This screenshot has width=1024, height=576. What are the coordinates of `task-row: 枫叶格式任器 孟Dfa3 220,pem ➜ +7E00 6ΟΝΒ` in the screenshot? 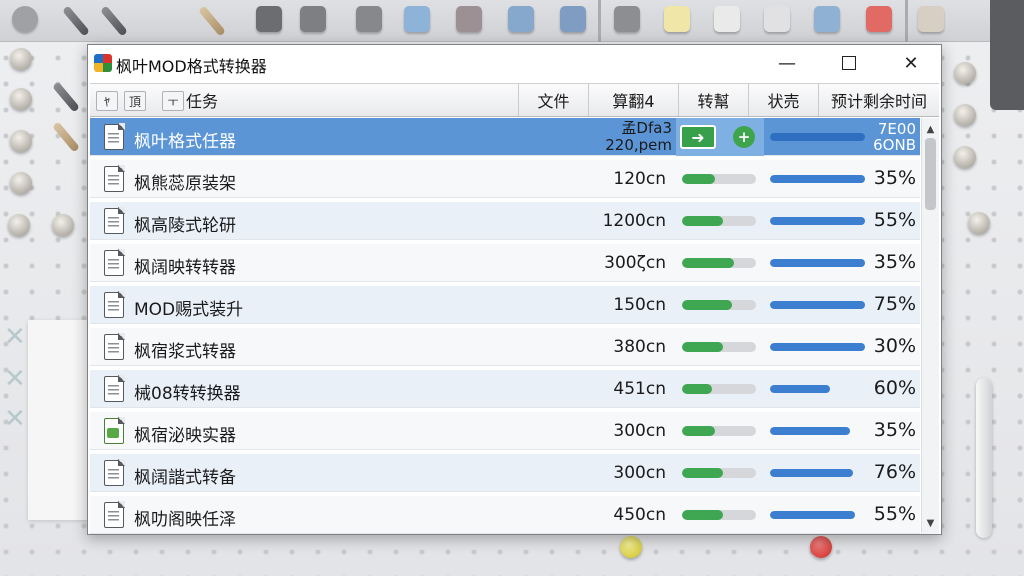 It's located at (505, 137).